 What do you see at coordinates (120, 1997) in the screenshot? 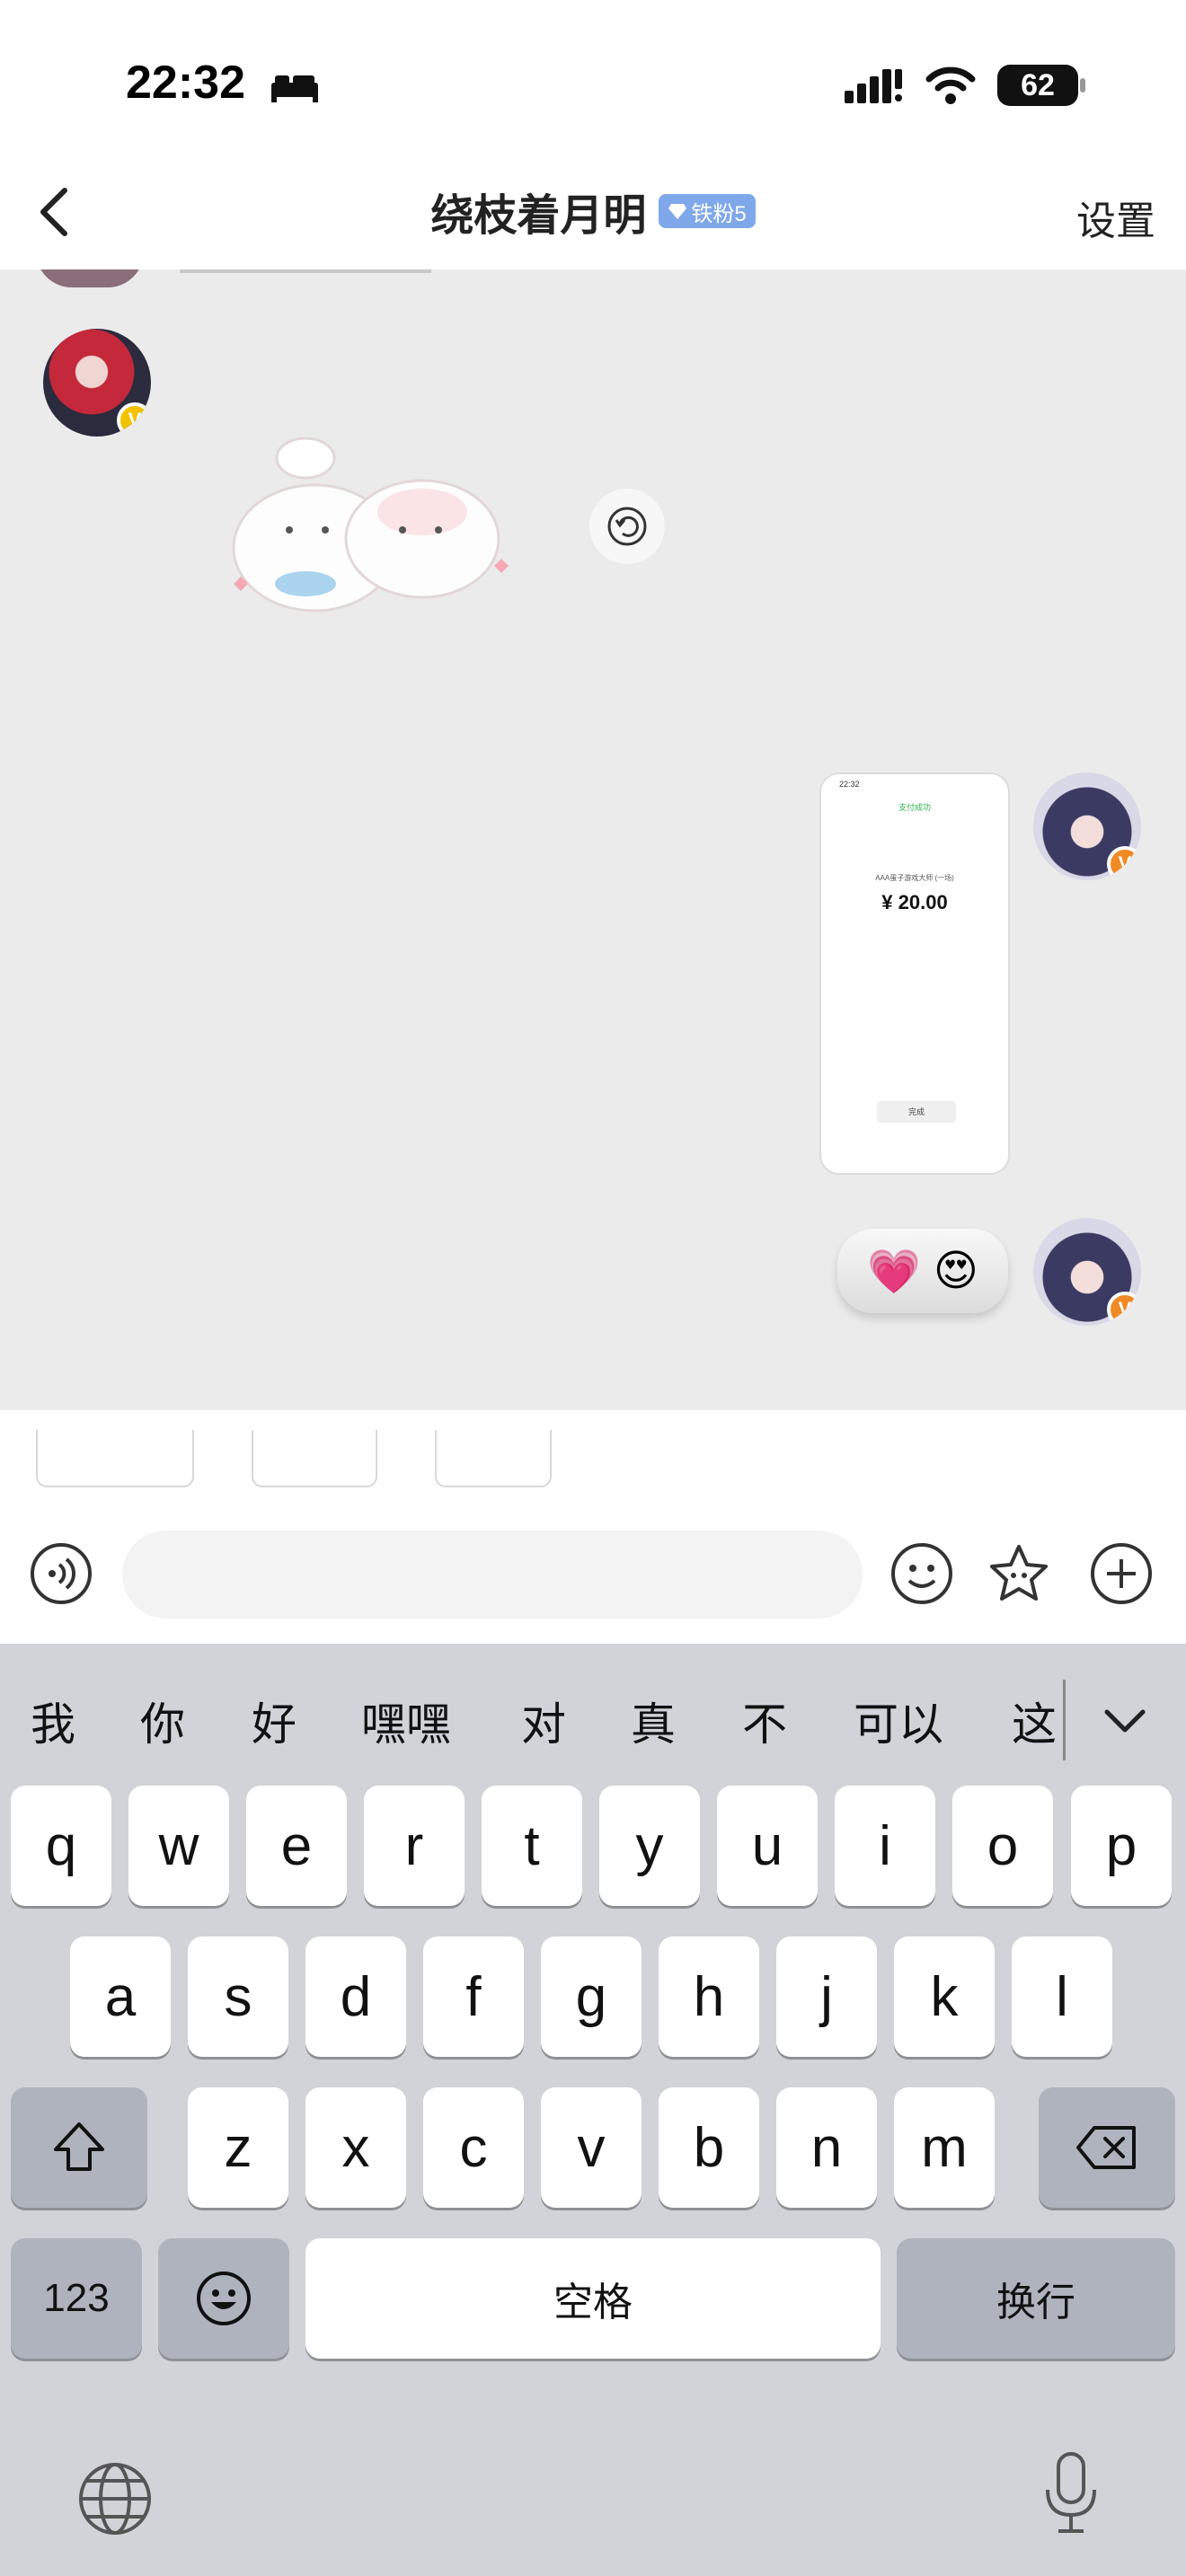
I see `key-a: a` at bounding box center [120, 1997].